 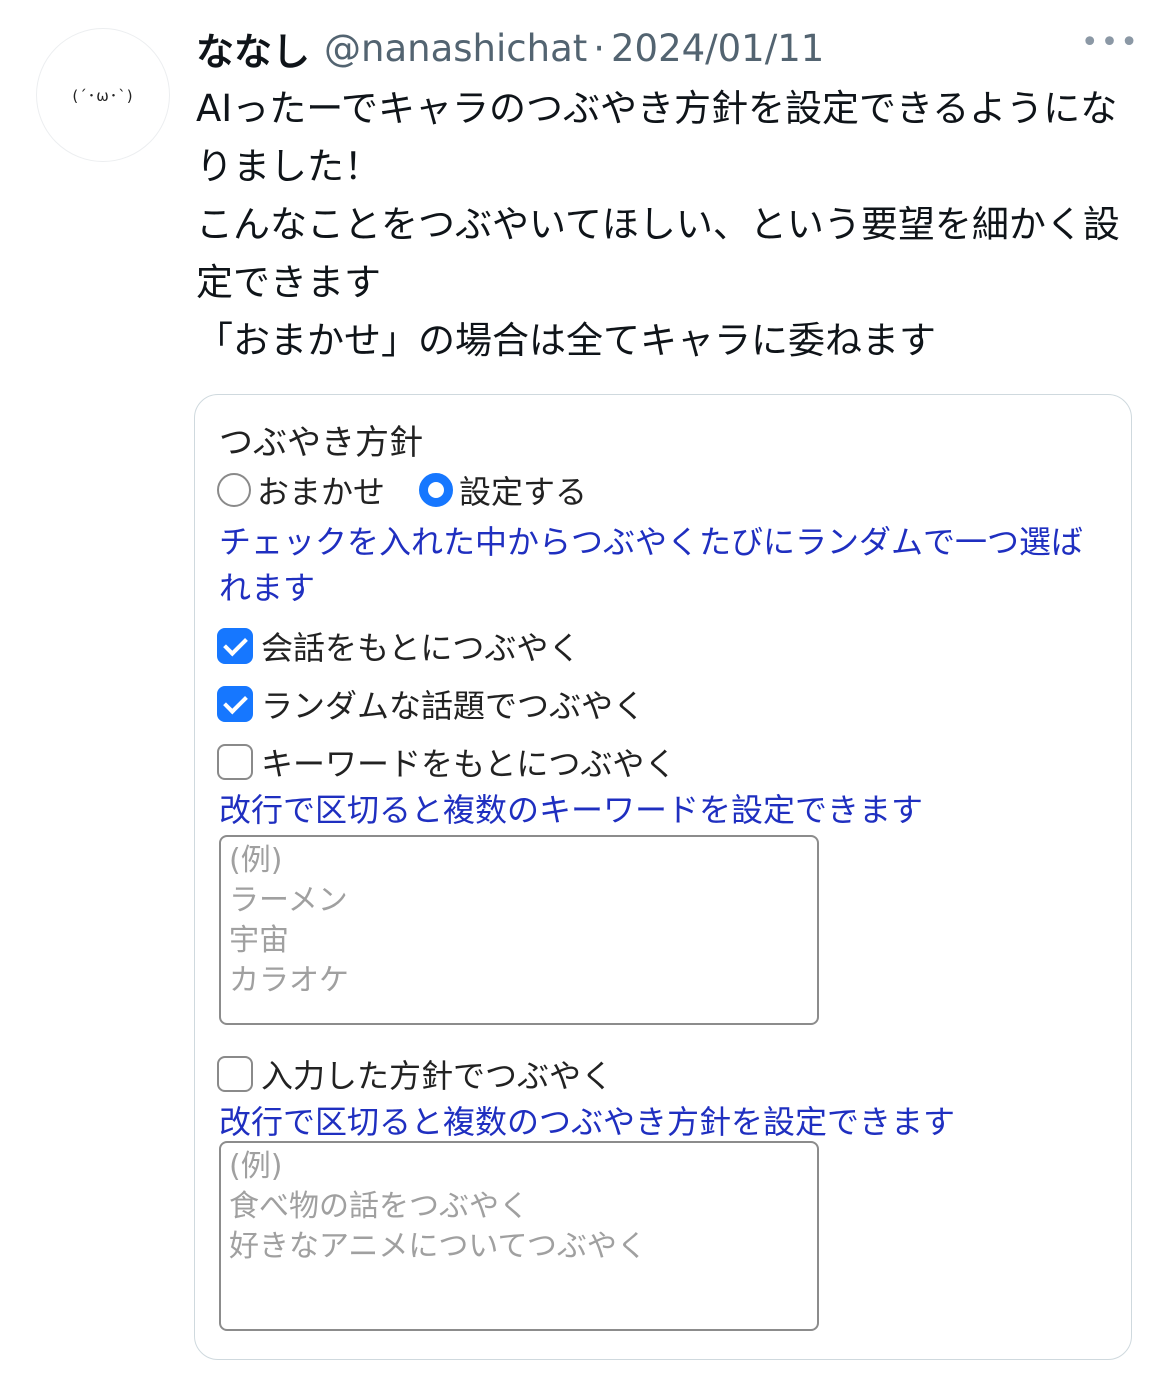 I want to click on avatar: (´･ω･`), so click(x=103, y=95).